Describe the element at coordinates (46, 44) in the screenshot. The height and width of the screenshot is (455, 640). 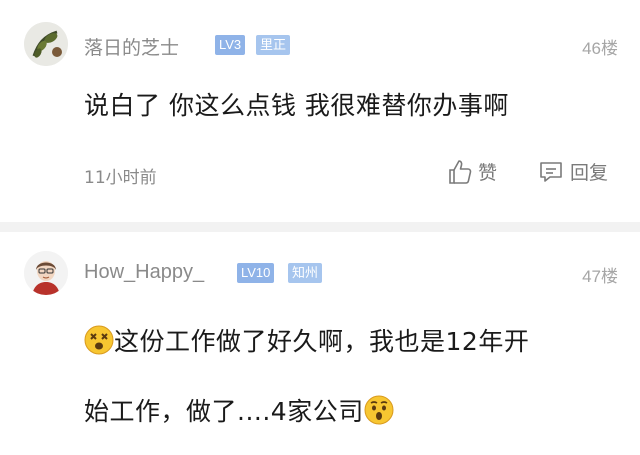
I see `avatar-plant-icon` at that location.